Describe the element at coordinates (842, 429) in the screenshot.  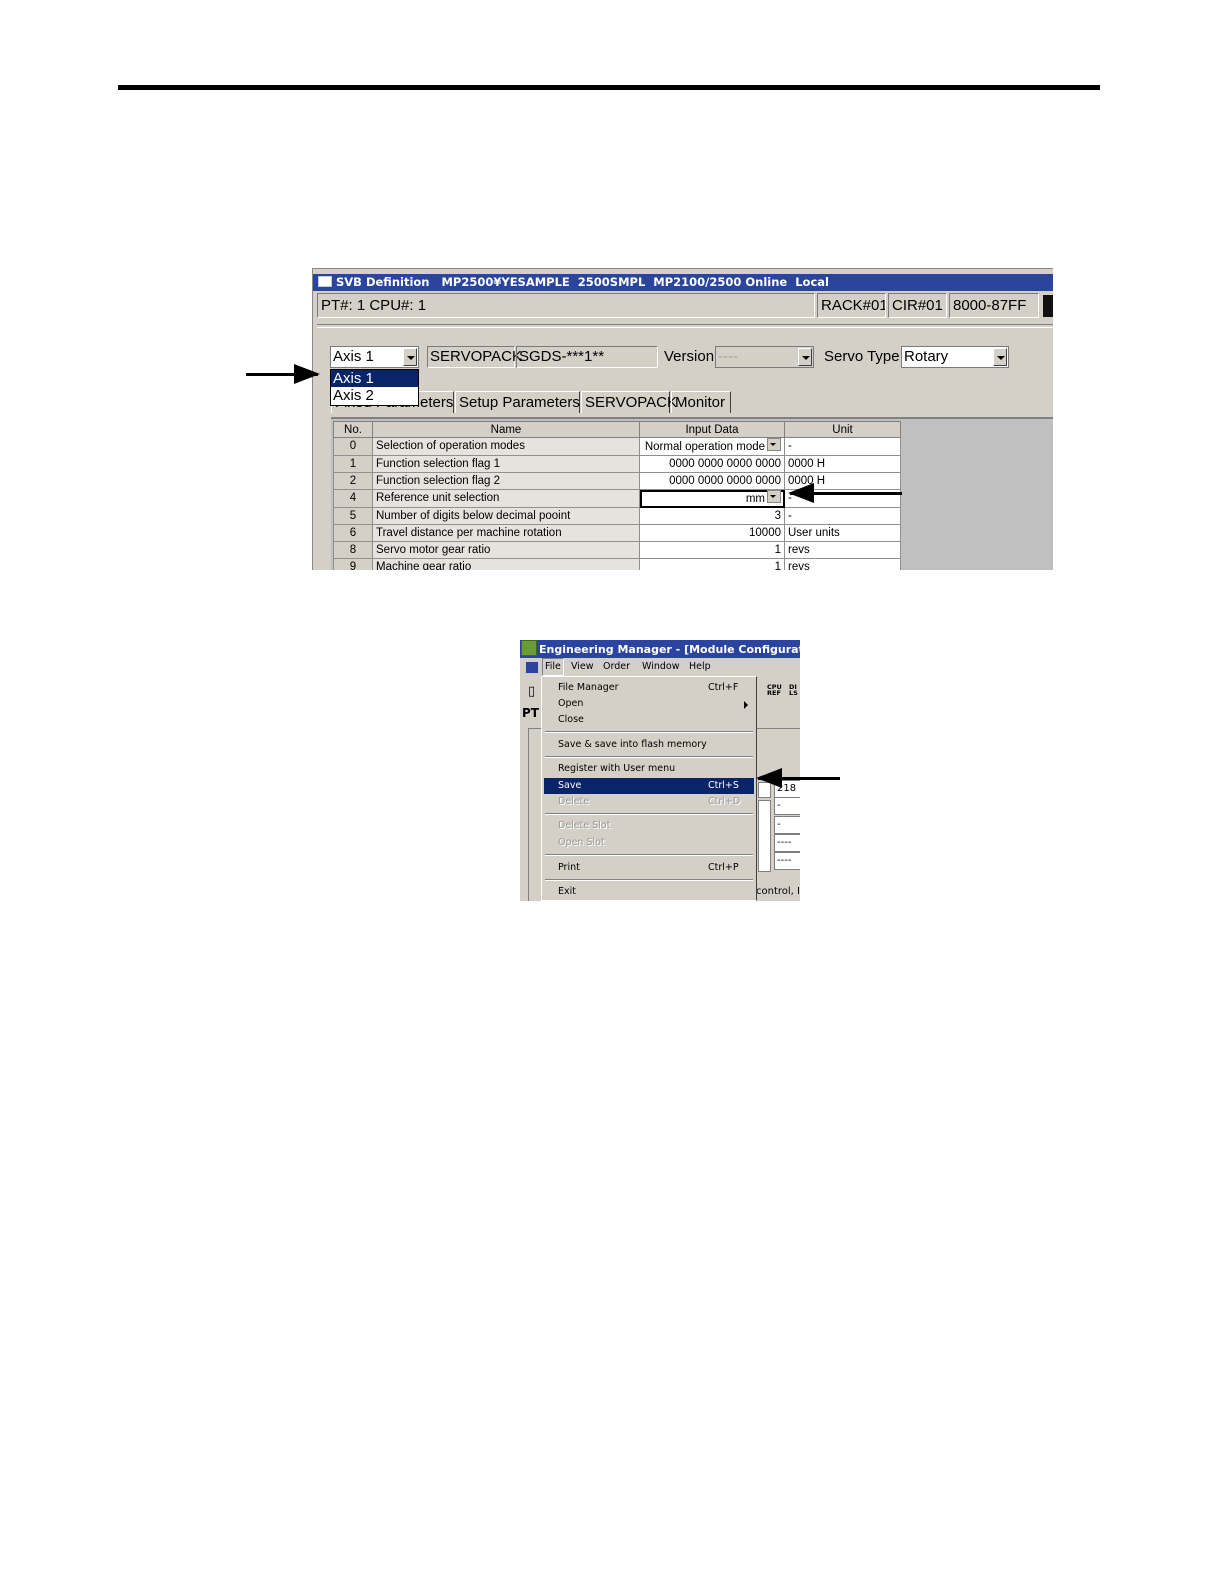
I see `column-header-unit: Unit` at that location.